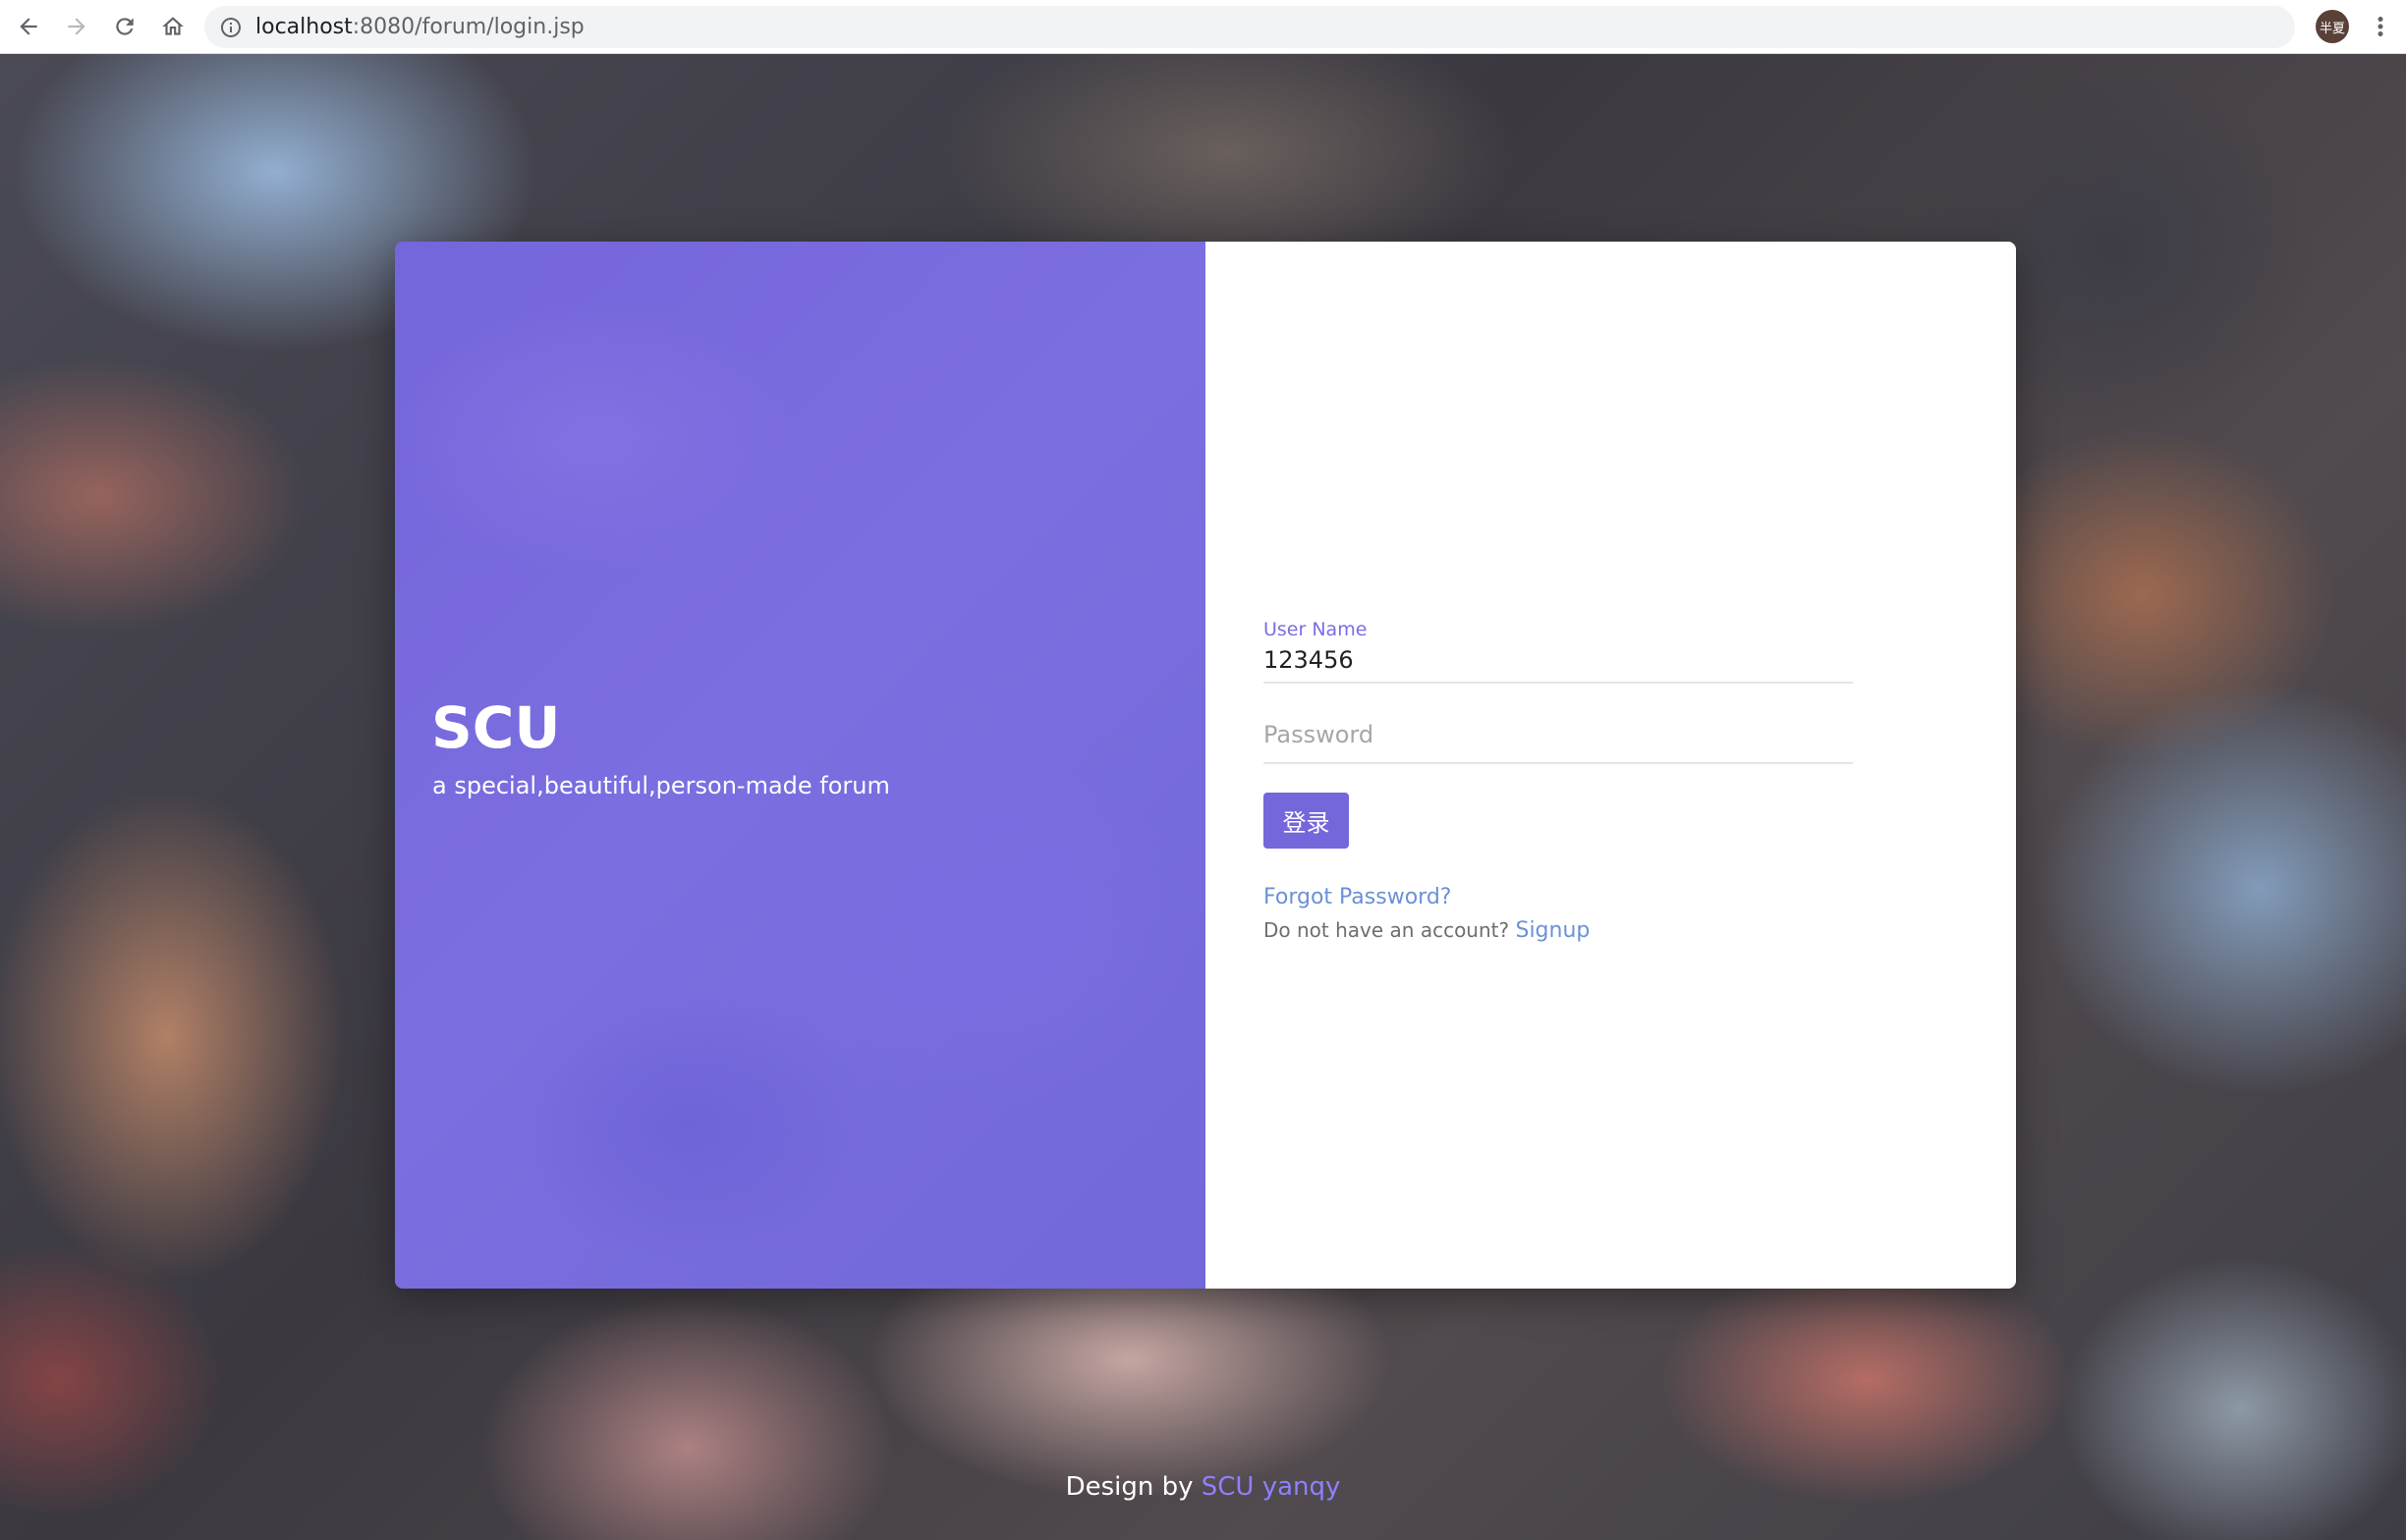 The width and height of the screenshot is (2406, 1540). What do you see at coordinates (1129, 1487) in the screenshot?
I see `footer-prefix: Design by` at bounding box center [1129, 1487].